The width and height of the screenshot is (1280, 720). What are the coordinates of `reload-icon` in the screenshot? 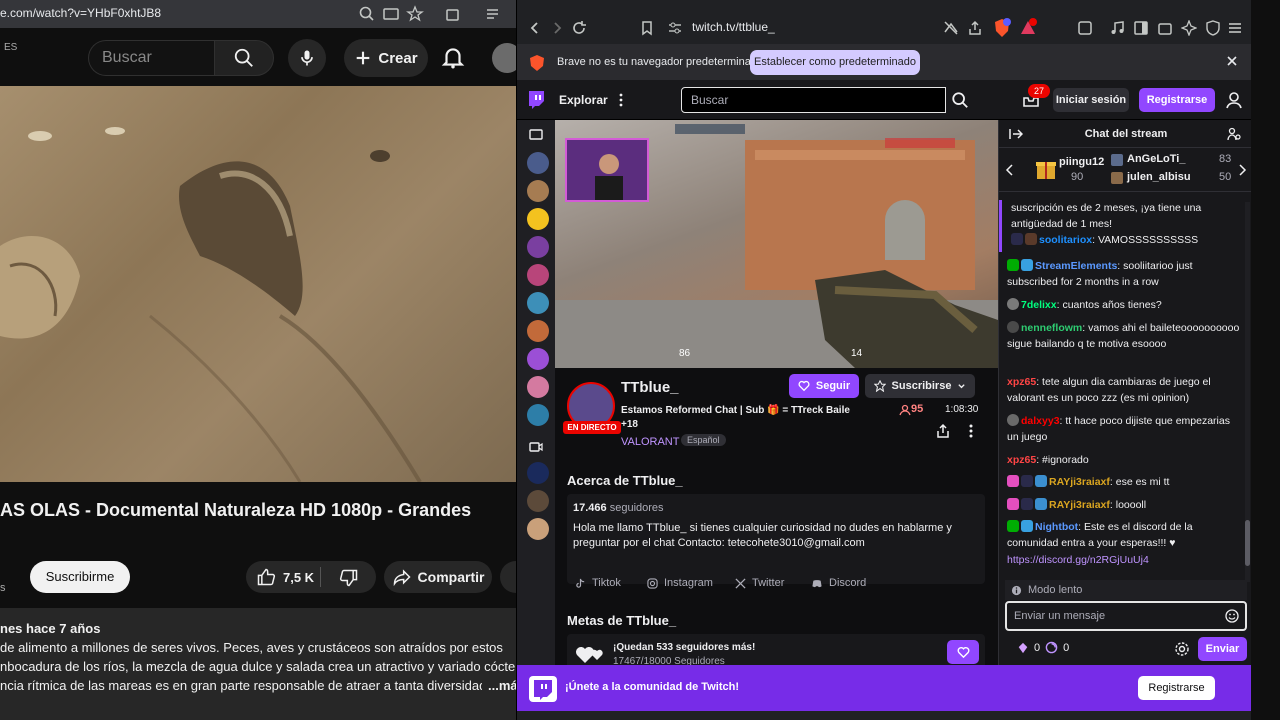 It's located at (579, 28).